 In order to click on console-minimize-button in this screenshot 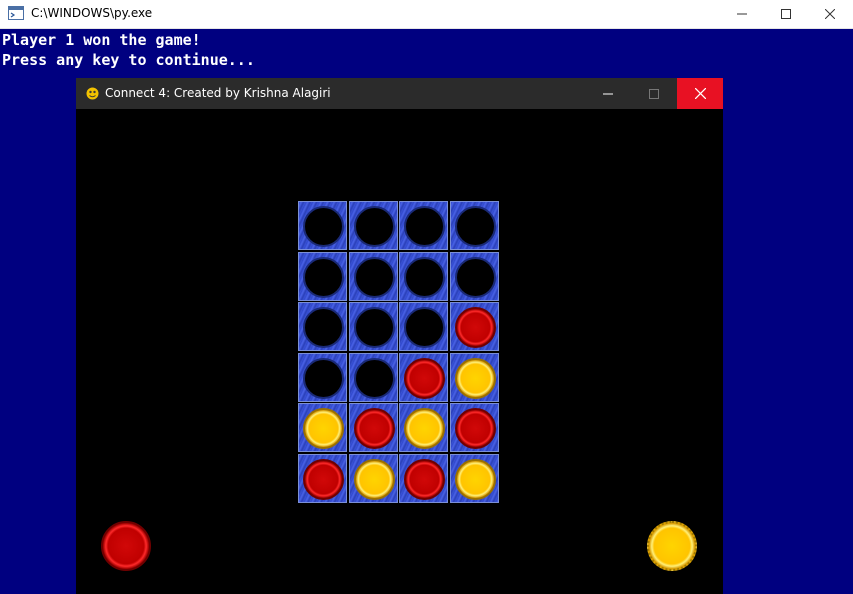, I will do `click(742, 14)`.